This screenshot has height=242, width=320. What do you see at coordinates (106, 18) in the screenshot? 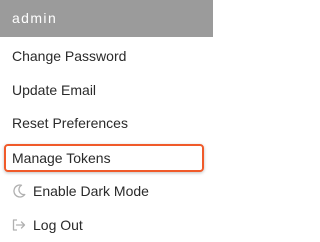
I see `menu-header: admin` at bounding box center [106, 18].